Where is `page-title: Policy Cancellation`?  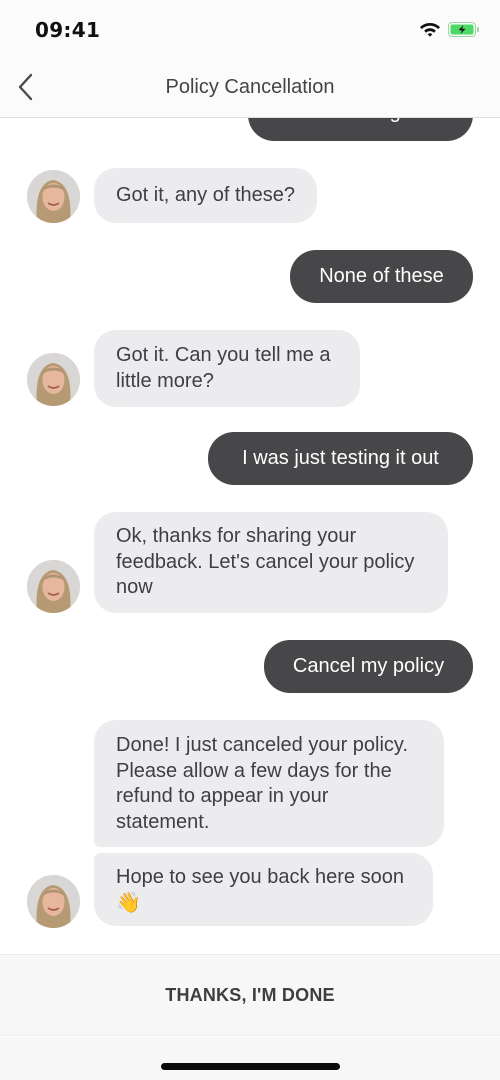
page-title: Policy Cancellation is located at coordinates (250, 87).